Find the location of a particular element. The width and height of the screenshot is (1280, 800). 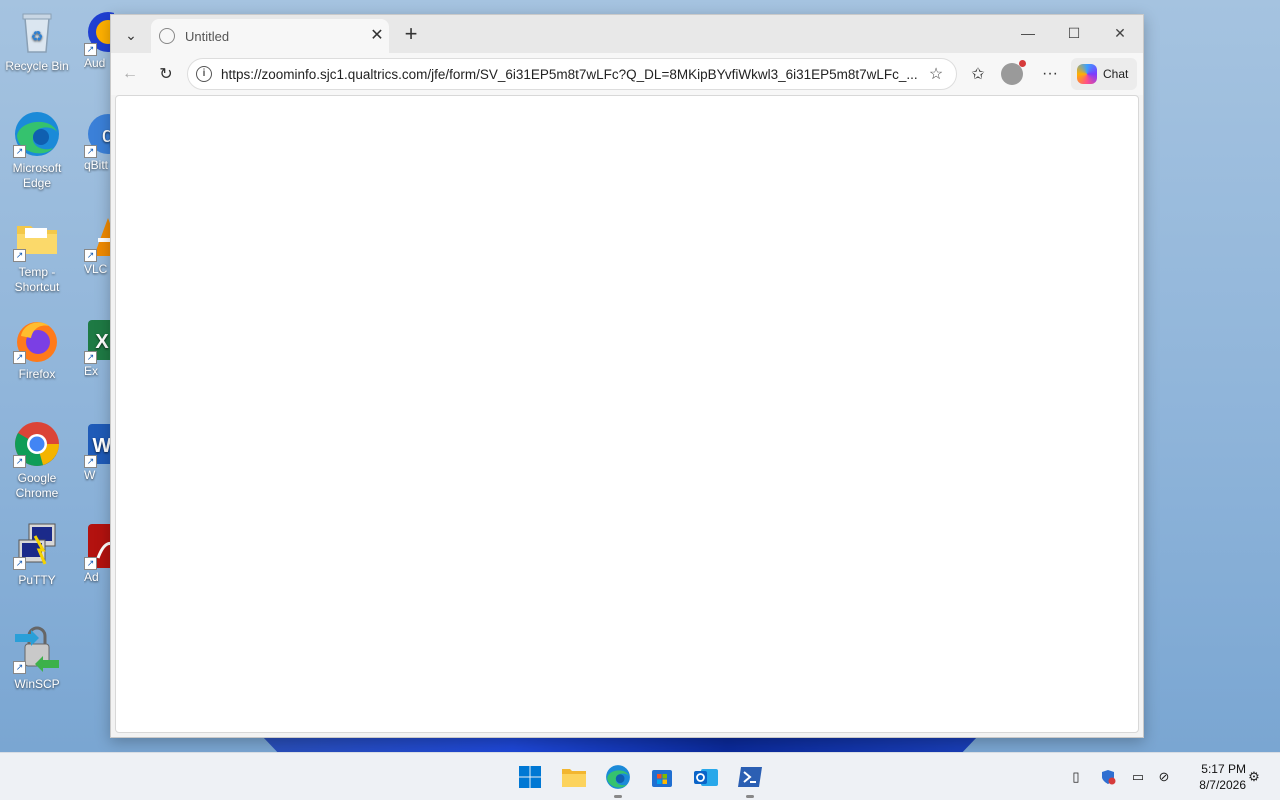

winscp-icon: ↗ is located at coordinates (37, 650).